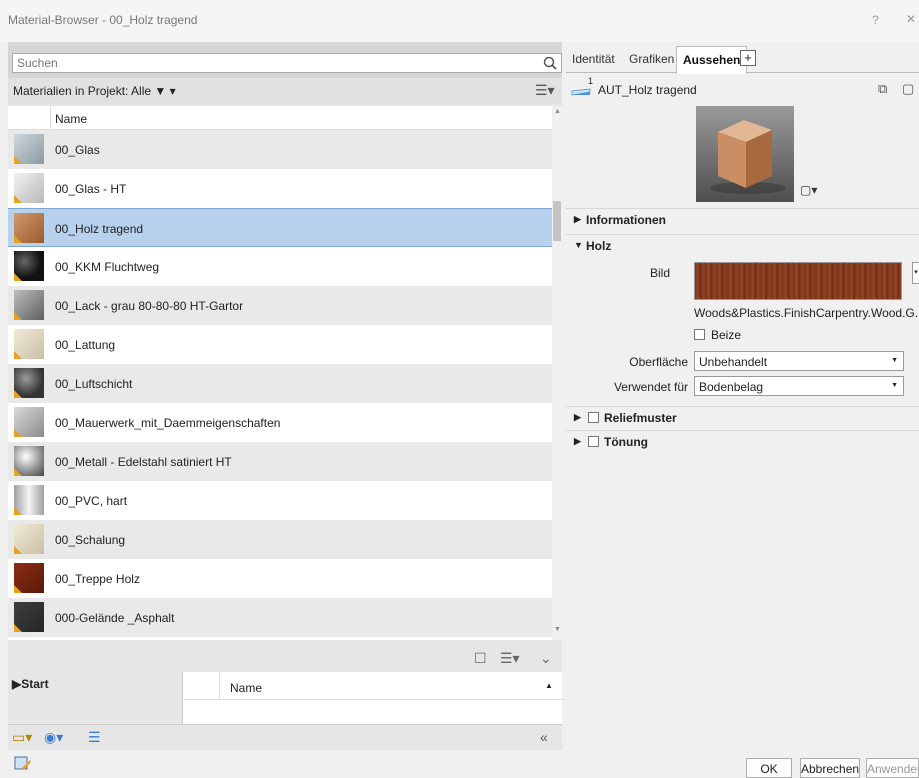  Describe the element at coordinates (699, 334) in the screenshot. I see `stain-checkbox` at that location.